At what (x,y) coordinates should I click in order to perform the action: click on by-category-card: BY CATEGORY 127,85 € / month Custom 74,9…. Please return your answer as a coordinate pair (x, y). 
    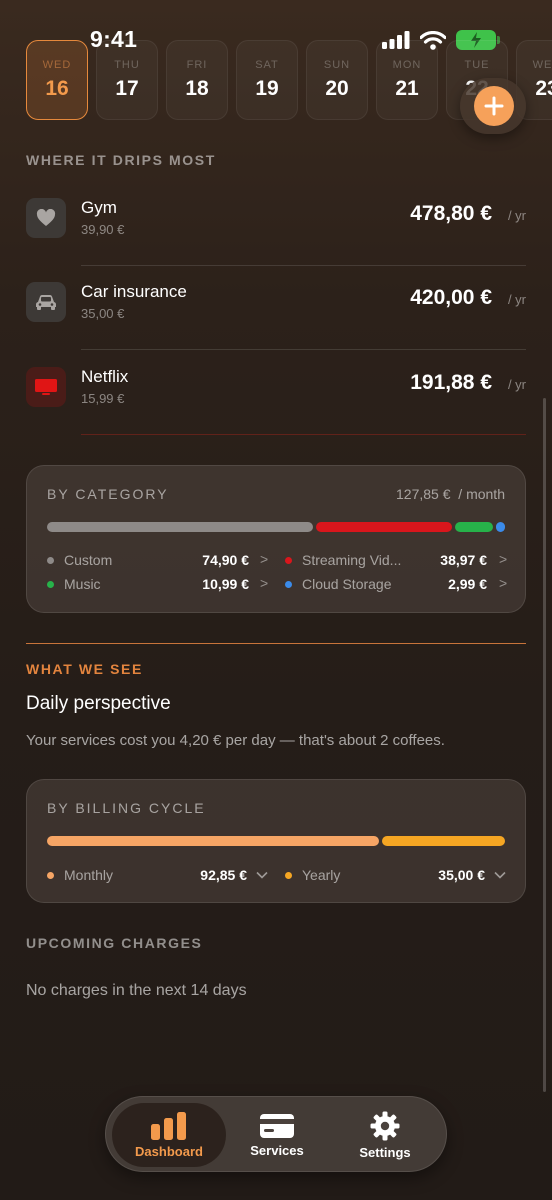
    Looking at the image, I should click on (276, 539).